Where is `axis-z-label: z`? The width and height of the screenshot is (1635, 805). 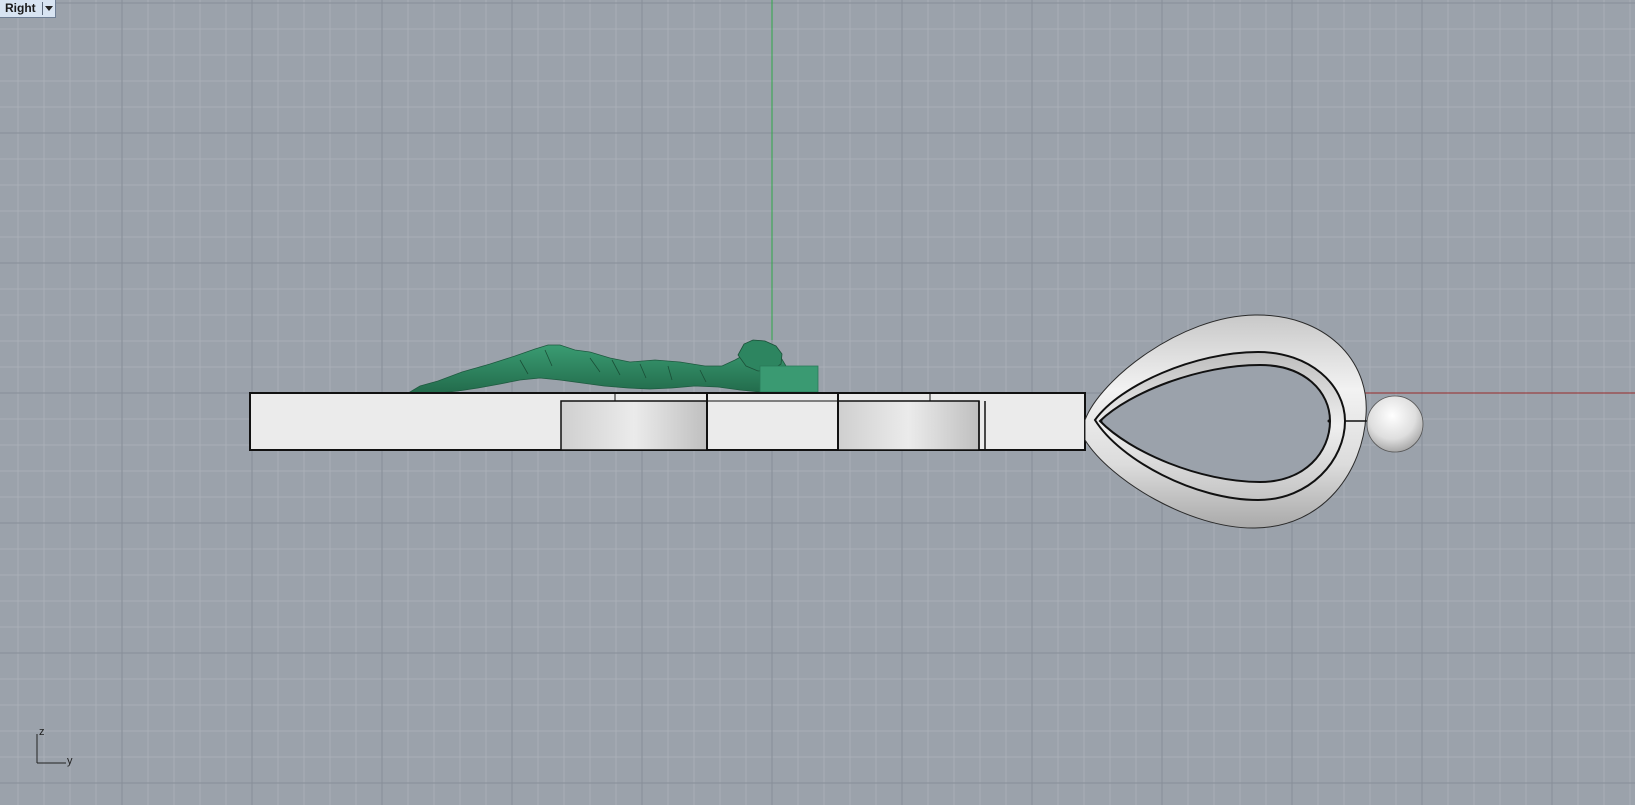 axis-z-label: z is located at coordinates (42, 732).